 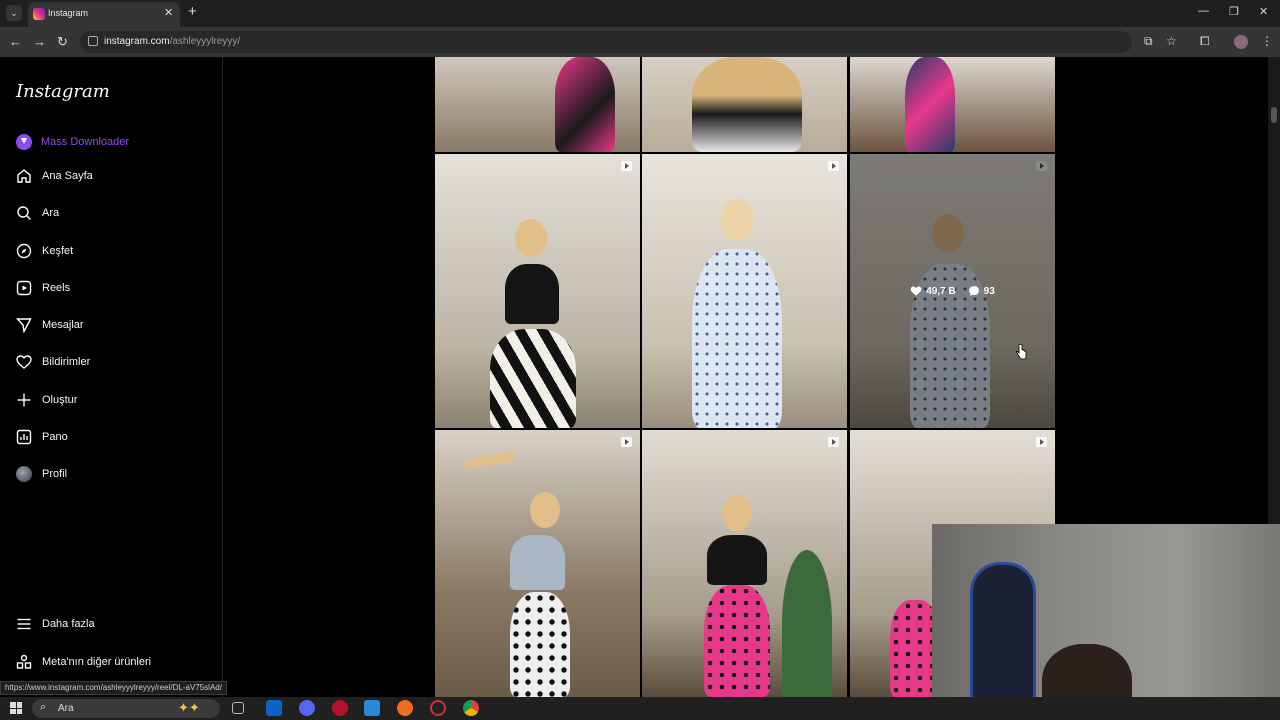 What do you see at coordinates (24, 142) in the screenshot?
I see `download-icon` at bounding box center [24, 142].